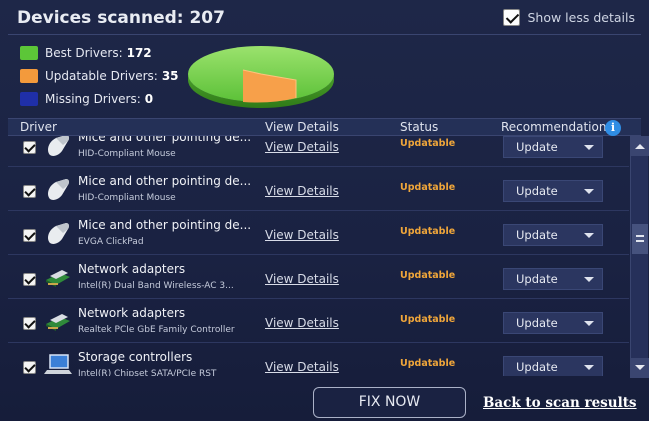 The image size is (649, 421). I want to click on legend-updatable-count: 35, so click(170, 75).